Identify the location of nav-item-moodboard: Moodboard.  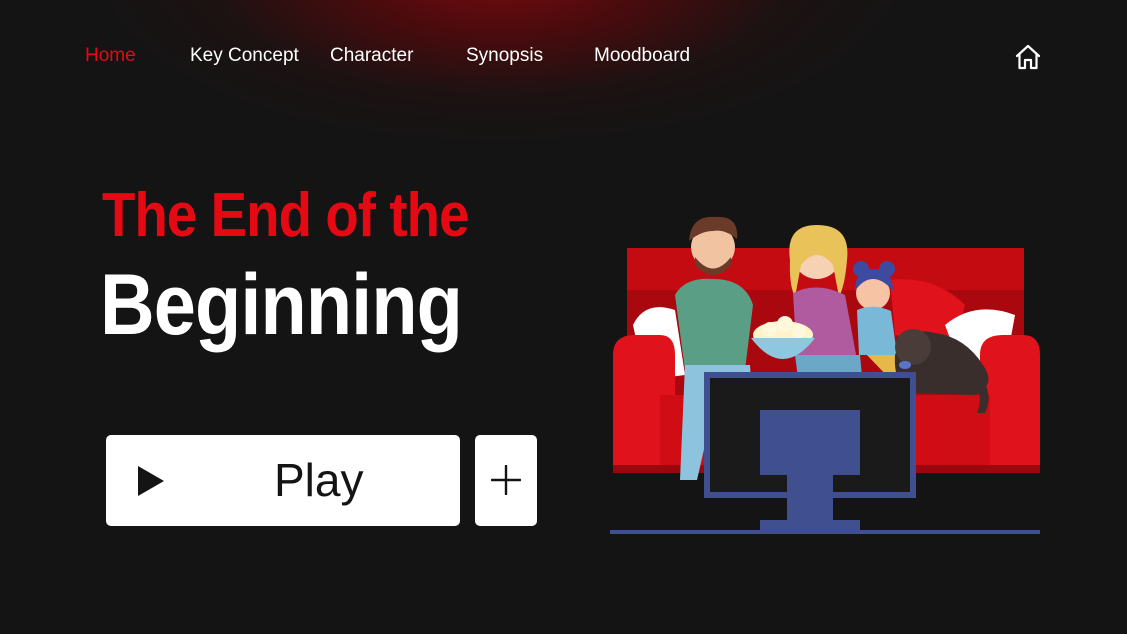
(642, 56).